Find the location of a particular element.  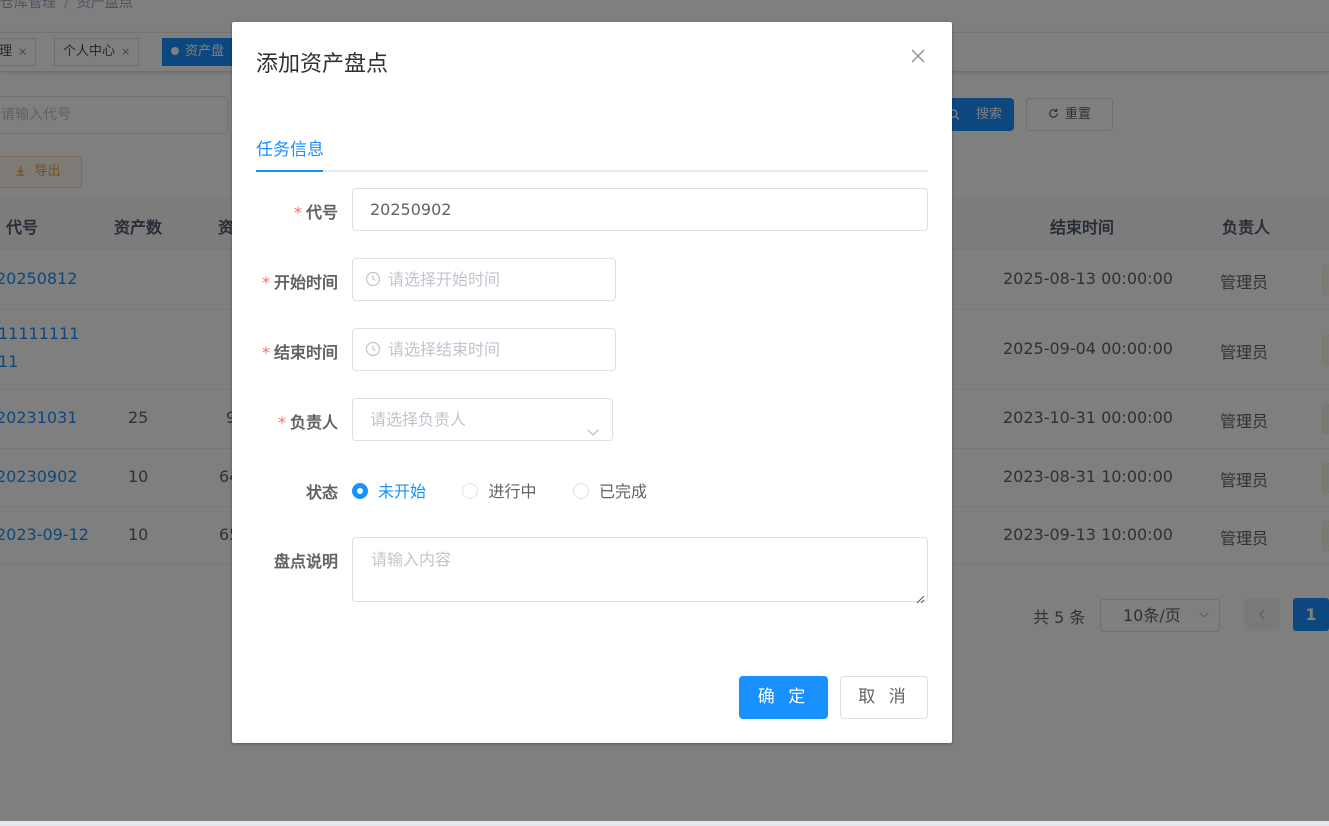

note-placeholder: 请输入内容 is located at coordinates (411, 559).